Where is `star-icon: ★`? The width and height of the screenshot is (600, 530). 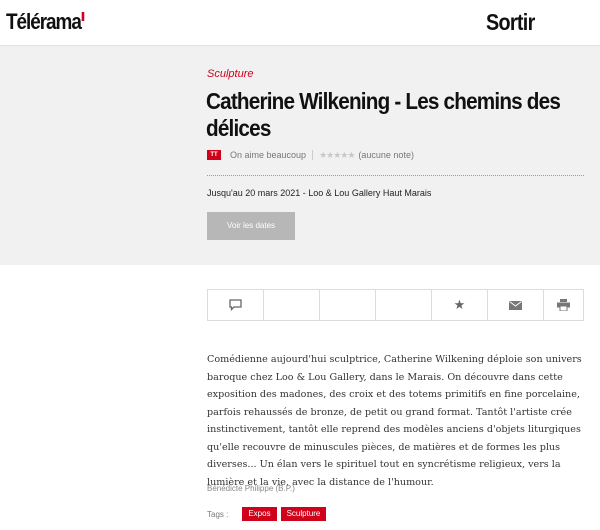
star-icon: ★ is located at coordinates (459, 304).